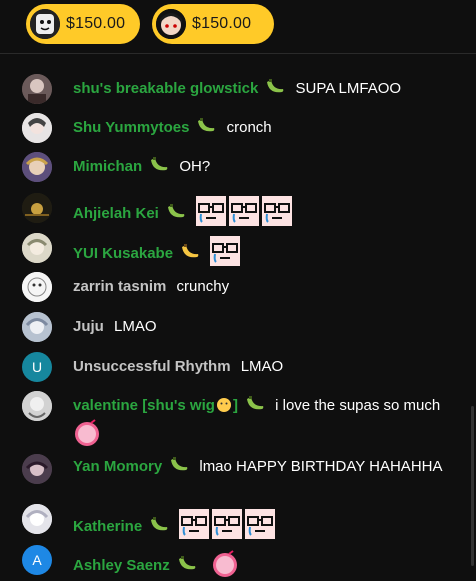 The width and height of the screenshot is (476, 581). I want to click on author-name: Mimichan, so click(107, 166).